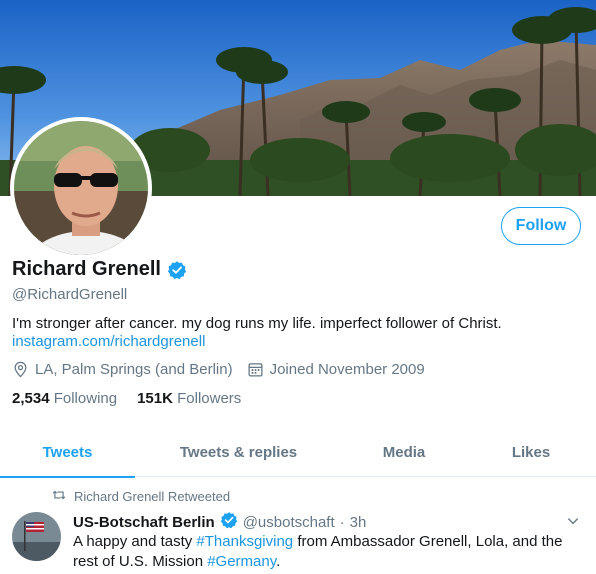 The height and width of the screenshot is (574, 596). I want to click on profile-location-text: LA, Palm Springs (and Berlin), so click(134, 369).